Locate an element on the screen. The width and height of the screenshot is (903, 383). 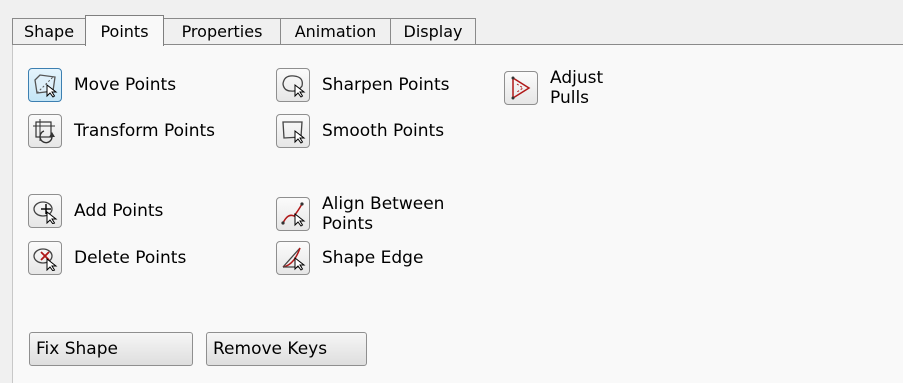
adjust-pulls-label-line2: Pulls is located at coordinates (570, 98).